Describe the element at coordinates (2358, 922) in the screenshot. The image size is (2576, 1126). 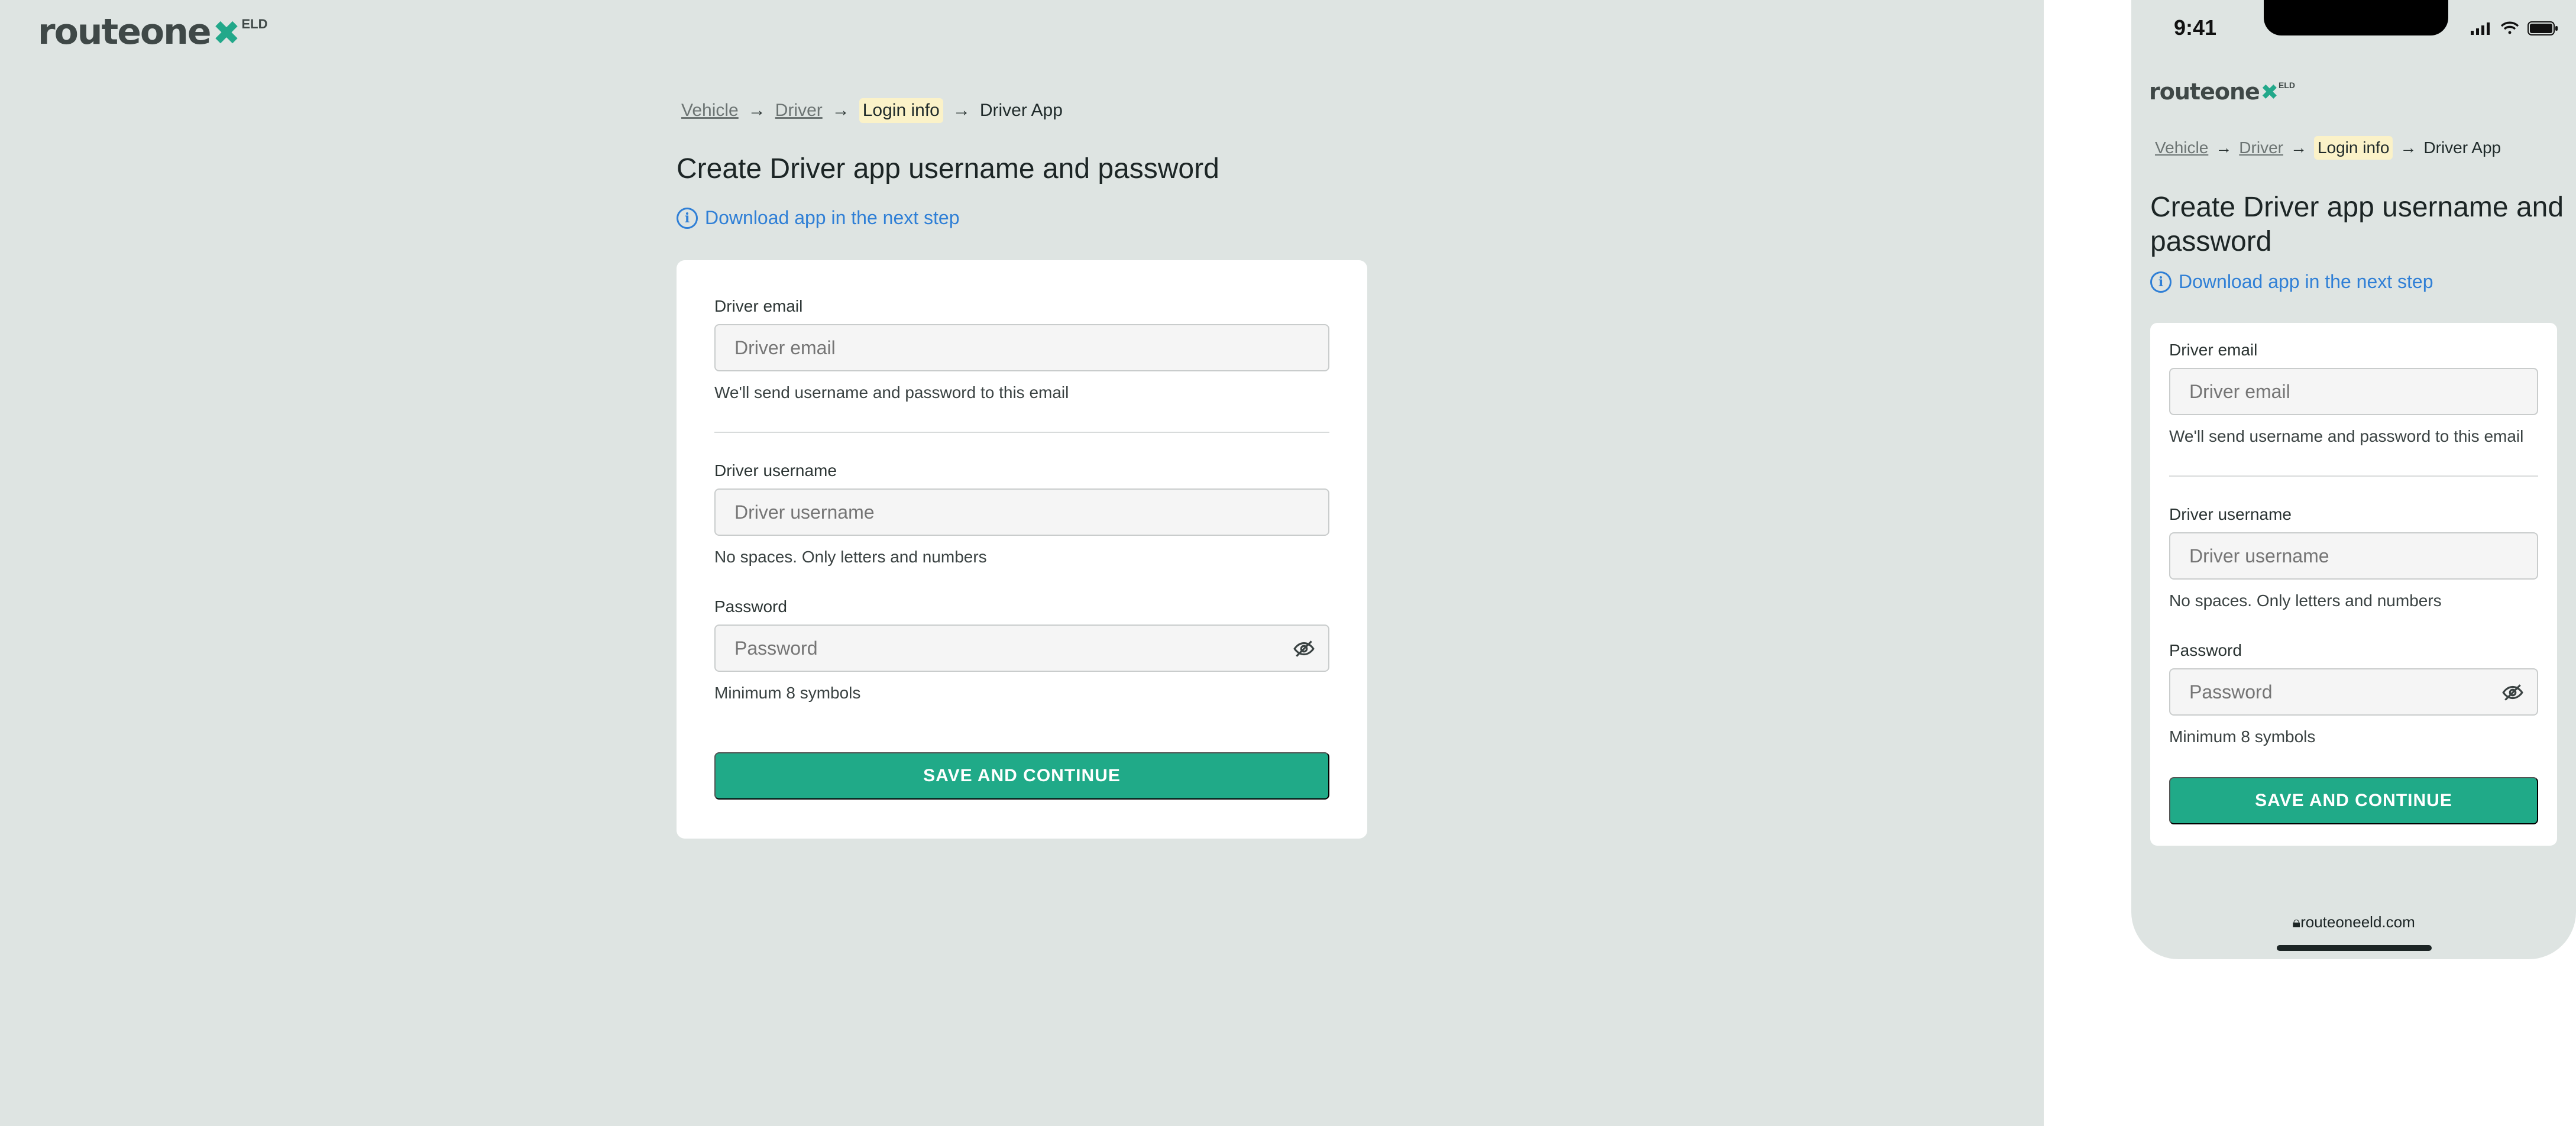
I see `url-text: routeoneeld.com` at that location.